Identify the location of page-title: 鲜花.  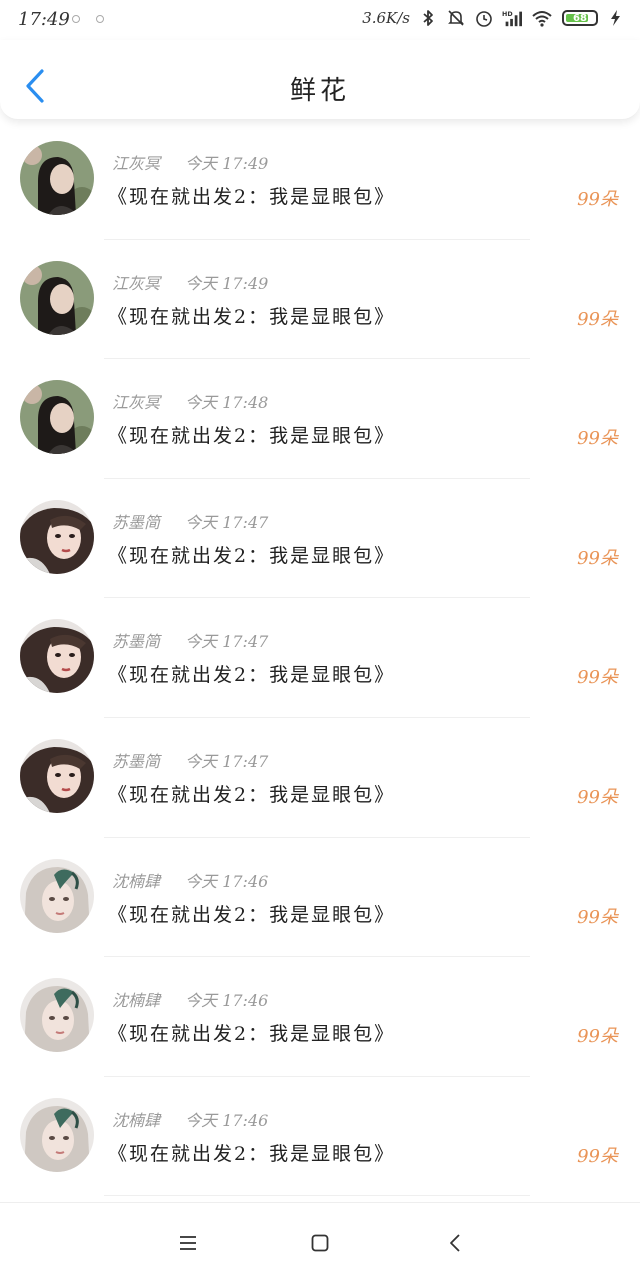
(319, 91).